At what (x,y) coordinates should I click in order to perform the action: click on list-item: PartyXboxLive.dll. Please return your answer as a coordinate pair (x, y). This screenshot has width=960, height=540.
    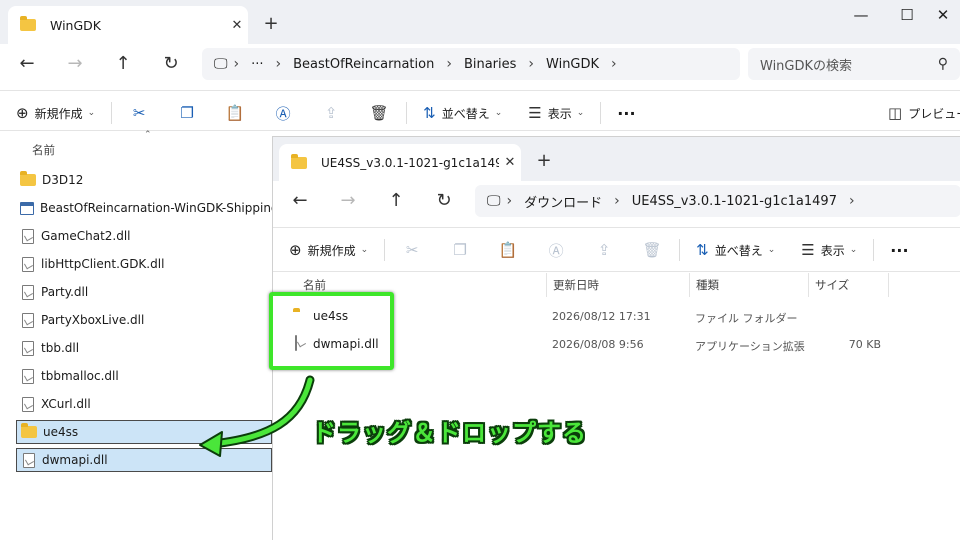
    Looking at the image, I should click on (144, 320).